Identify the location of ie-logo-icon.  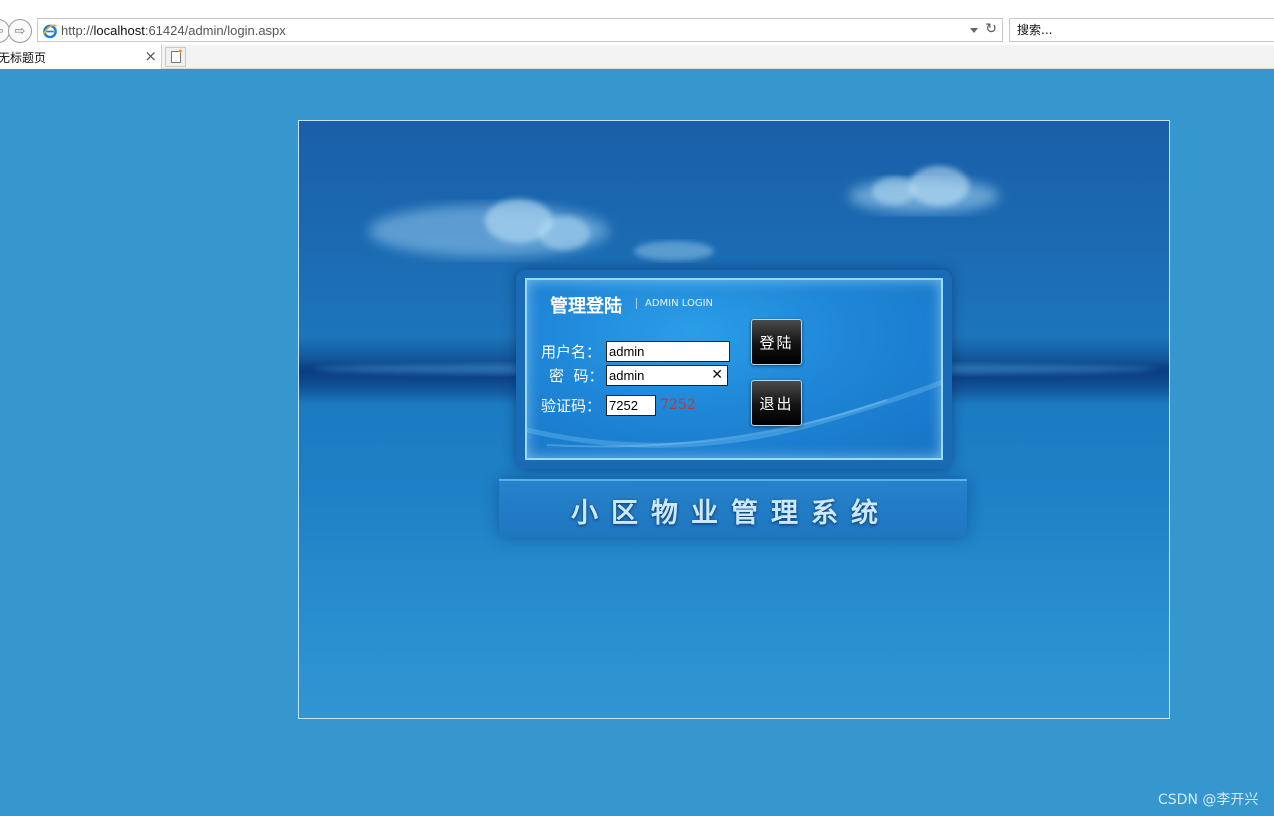
(49, 31).